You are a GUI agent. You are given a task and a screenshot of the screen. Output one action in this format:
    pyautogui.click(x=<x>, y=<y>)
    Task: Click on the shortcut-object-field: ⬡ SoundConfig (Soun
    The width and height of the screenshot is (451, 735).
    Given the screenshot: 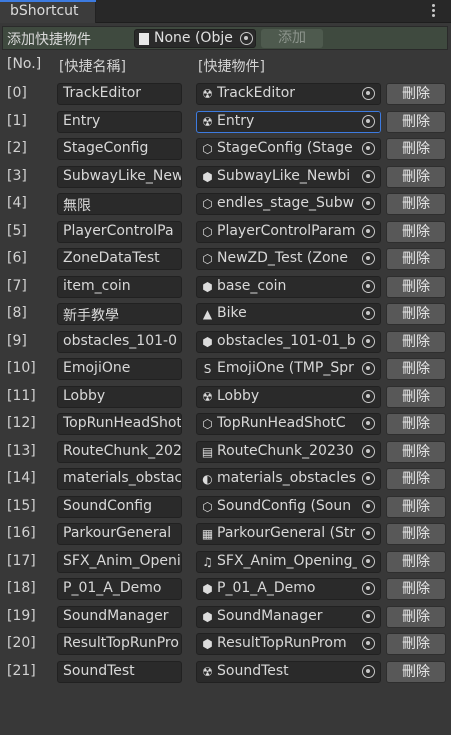 What is the action you would take?
    pyautogui.click(x=288, y=507)
    